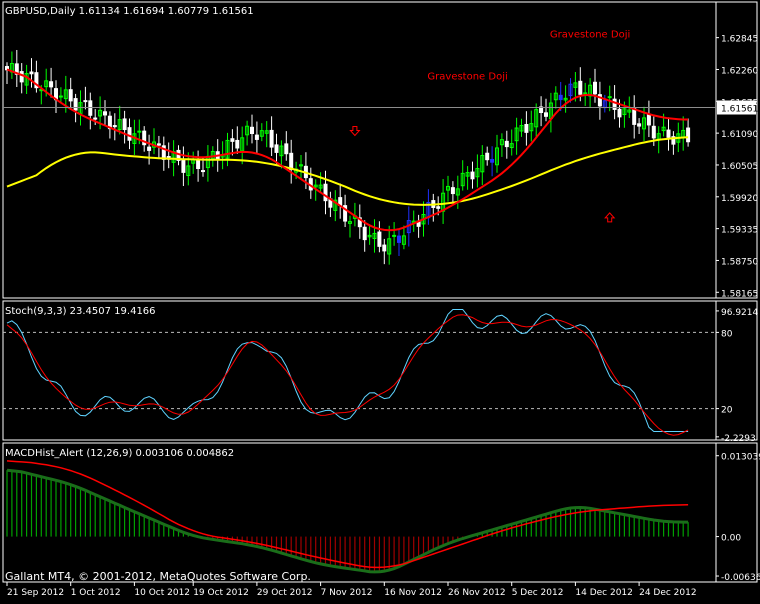  Describe the element at coordinates (740, 458) in the screenshot. I see `chart_data.2-tick-label: 0.013039` at that location.